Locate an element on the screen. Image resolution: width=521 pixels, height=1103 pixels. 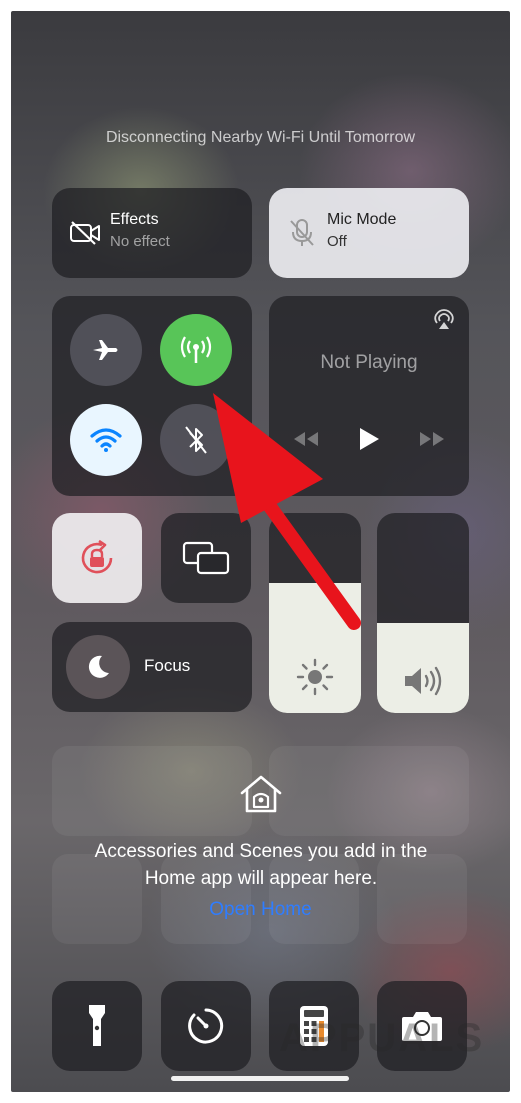
rotation-lock-icon is located at coordinates (97, 556).